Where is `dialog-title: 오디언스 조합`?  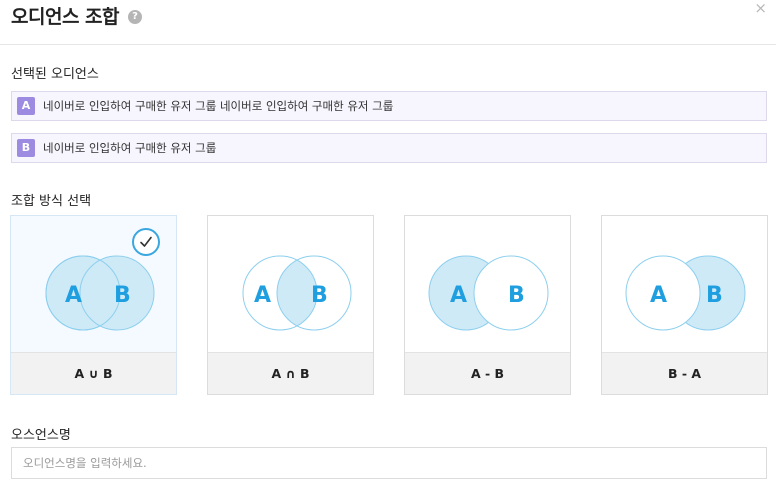
dialog-title: 오디언스 조합 is located at coordinates (65, 17).